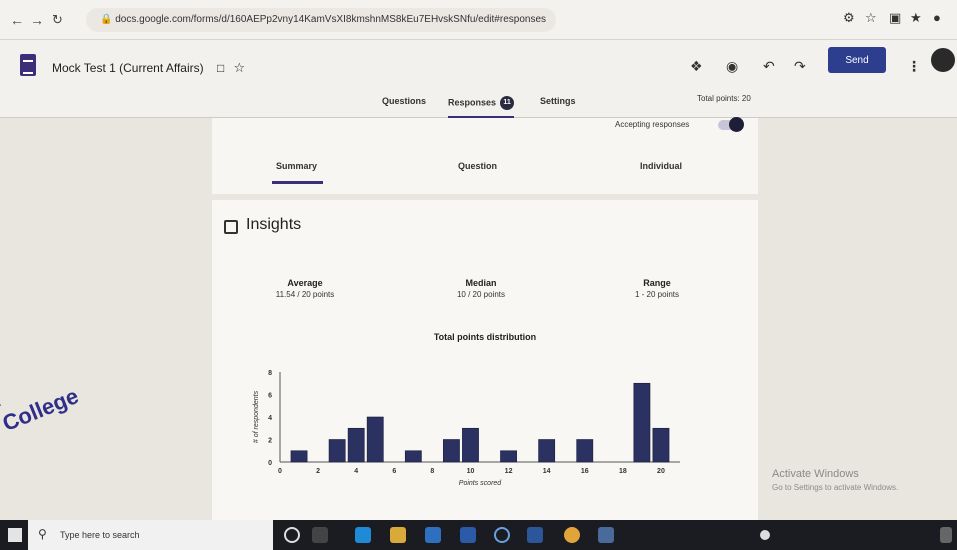 Image resolution: width=957 pixels, height=550 pixels. Describe the element at coordinates (28, 65) in the screenshot. I see `google-forms-icon` at that location.